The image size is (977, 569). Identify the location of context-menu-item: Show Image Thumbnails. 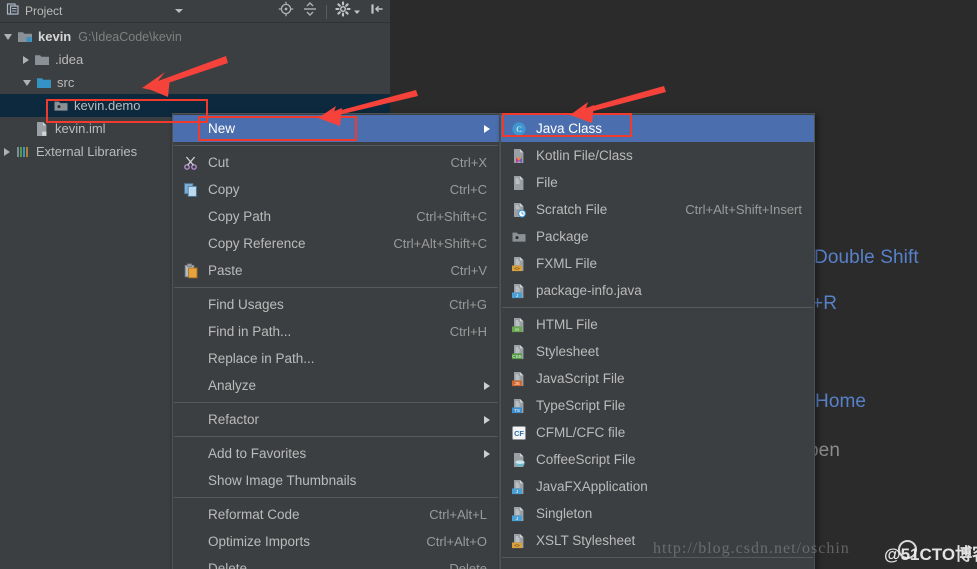
(336, 480).